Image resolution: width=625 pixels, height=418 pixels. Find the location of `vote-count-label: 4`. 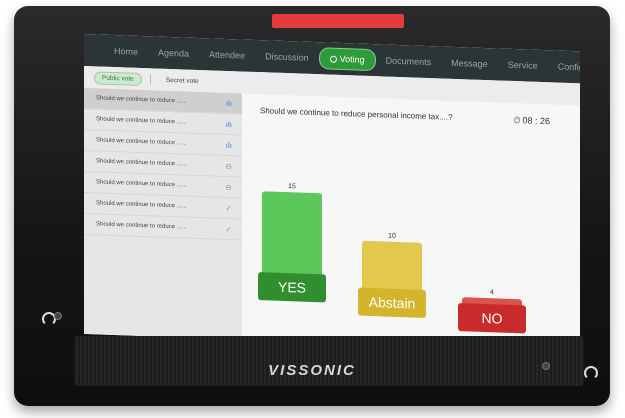

vote-count-label: 4 is located at coordinates (492, 293).